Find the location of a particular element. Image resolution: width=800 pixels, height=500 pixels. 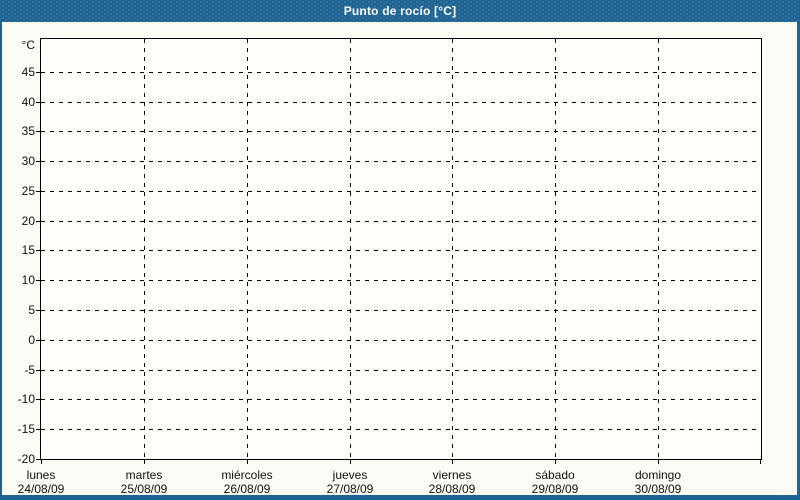

y-tick-label: 40 is located at coordinates (28, 102).